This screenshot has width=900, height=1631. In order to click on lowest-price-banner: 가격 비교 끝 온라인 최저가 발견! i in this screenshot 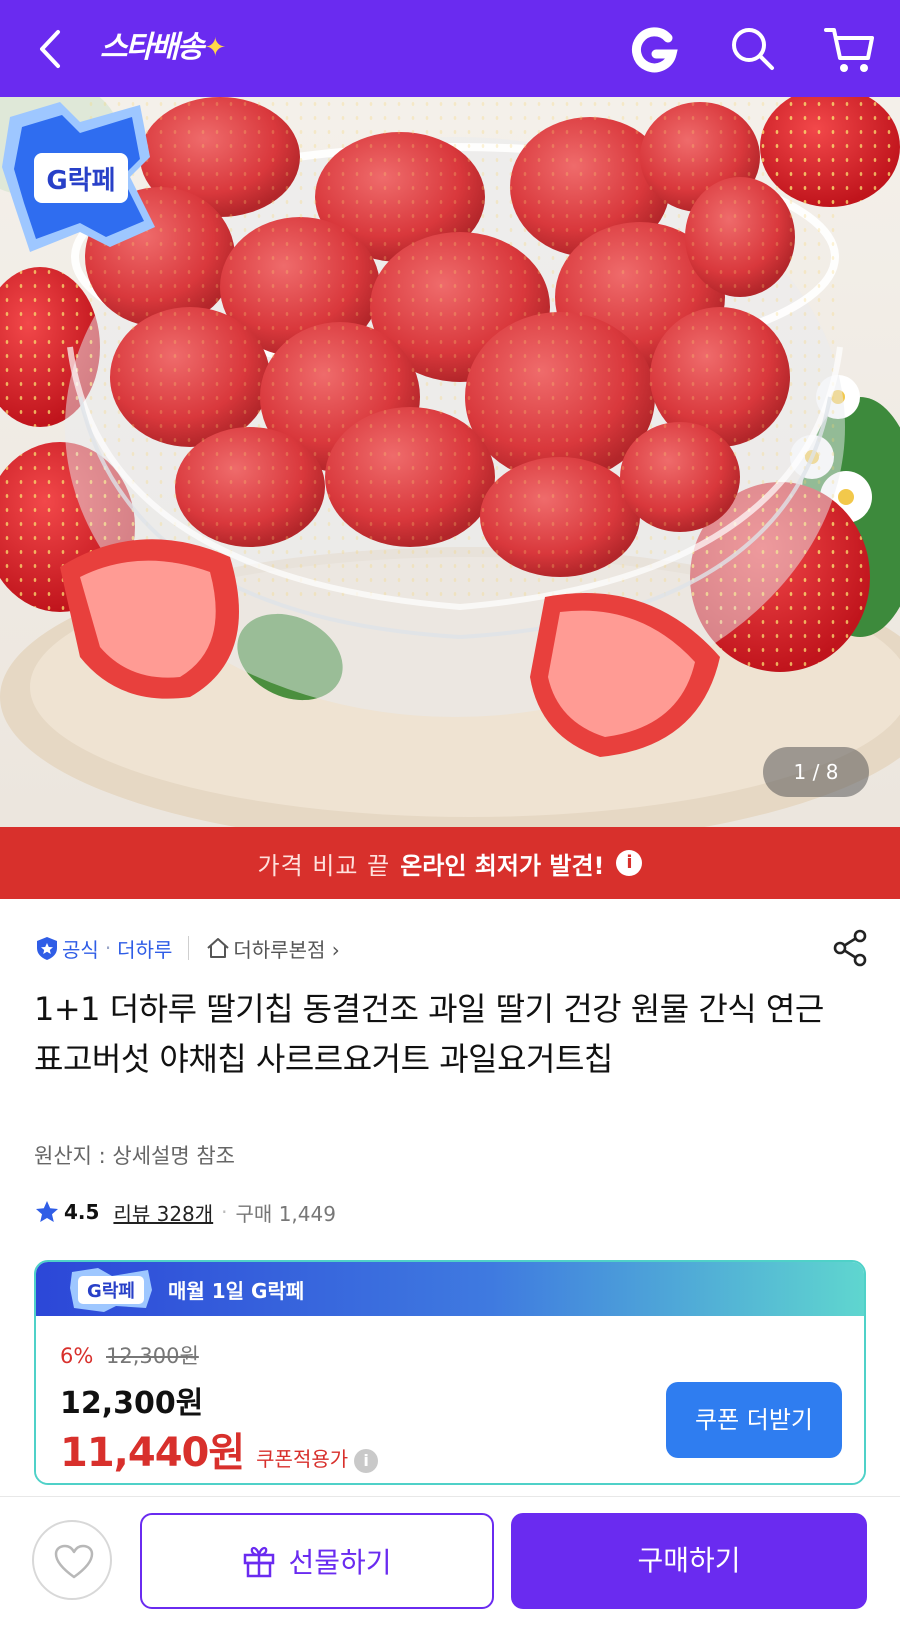, I will do `click(450, 863)`.